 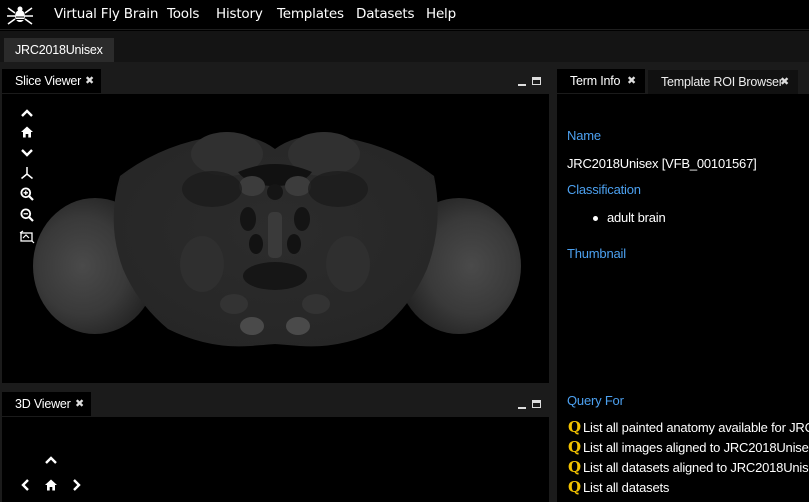 I want to click on menu-datasets: Datasets, so click(x=385, y=14).